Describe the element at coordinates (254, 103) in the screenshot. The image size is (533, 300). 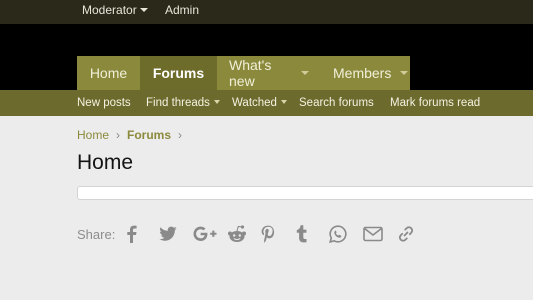
I see `subnav-watched-label: Watched` at that location.